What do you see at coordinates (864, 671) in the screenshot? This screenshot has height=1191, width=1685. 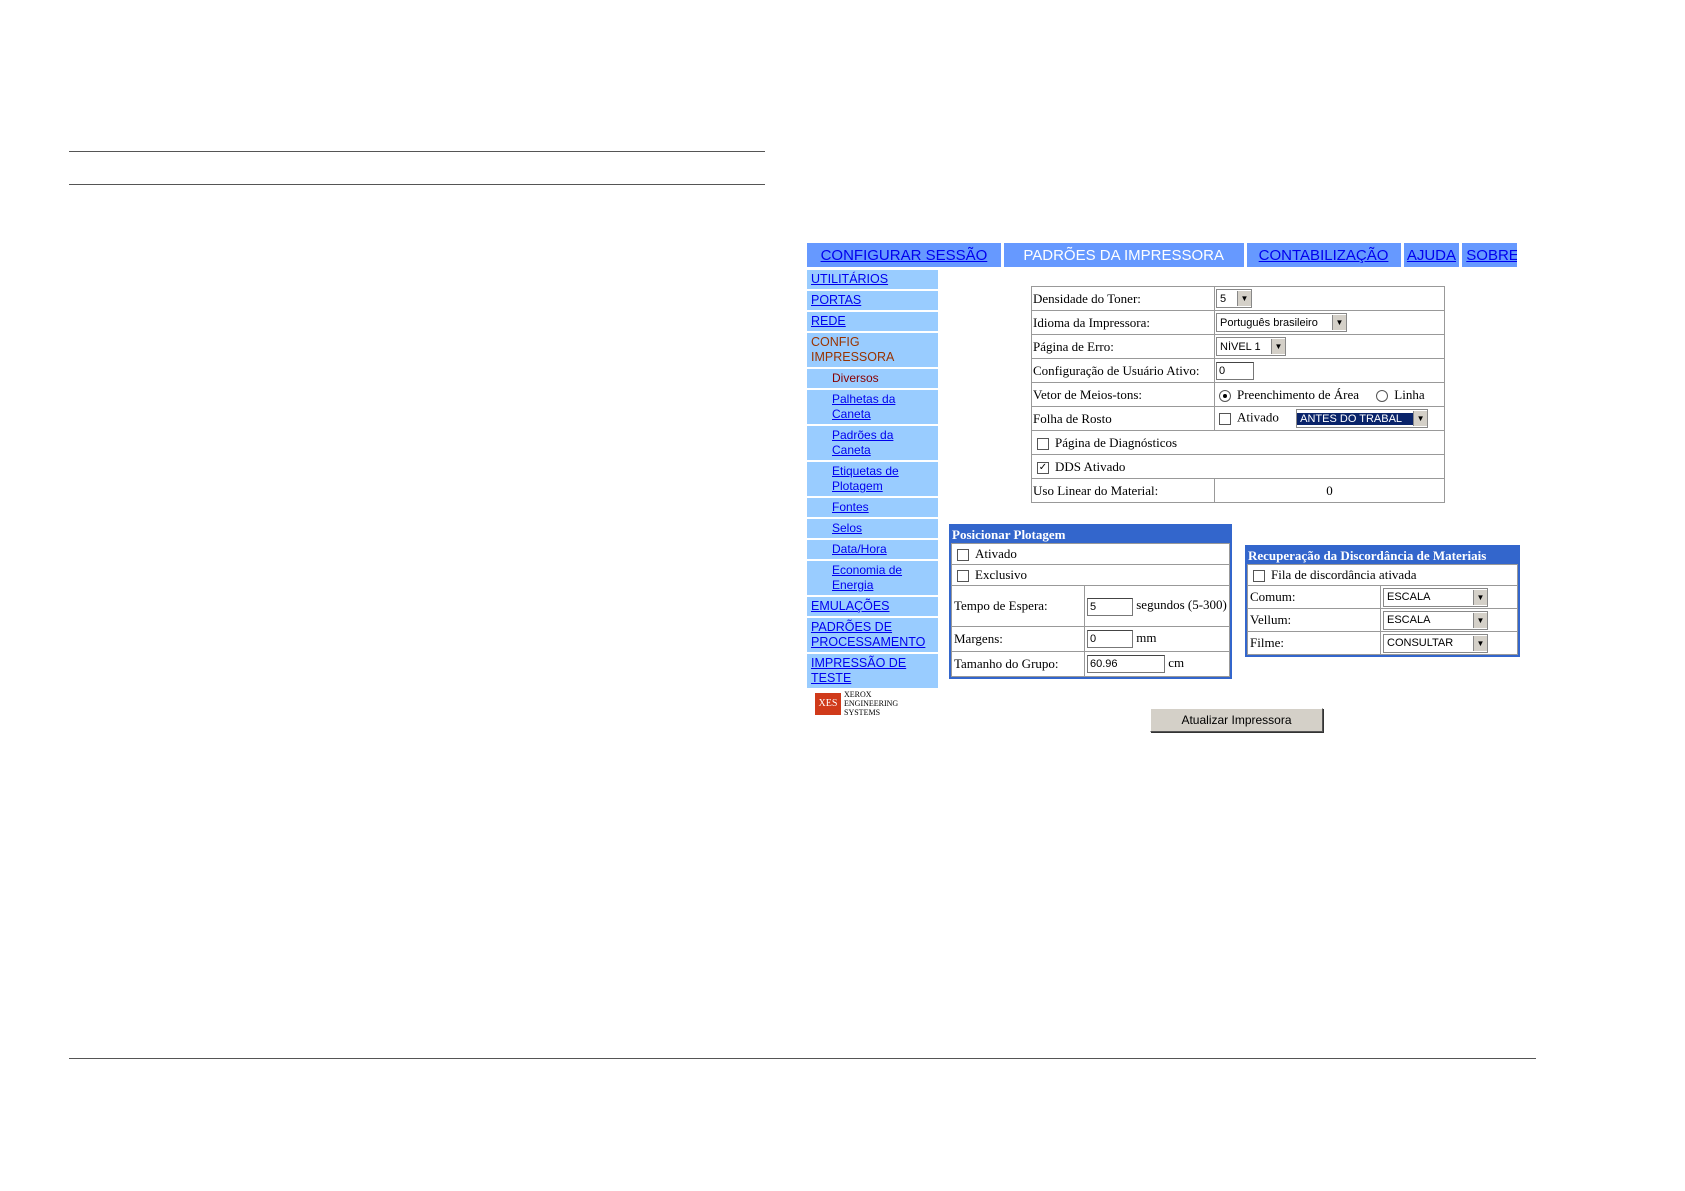 I see `sidebar-item-label: IMPRESSÃO DE TESTE` at bounding box center [864, 671].